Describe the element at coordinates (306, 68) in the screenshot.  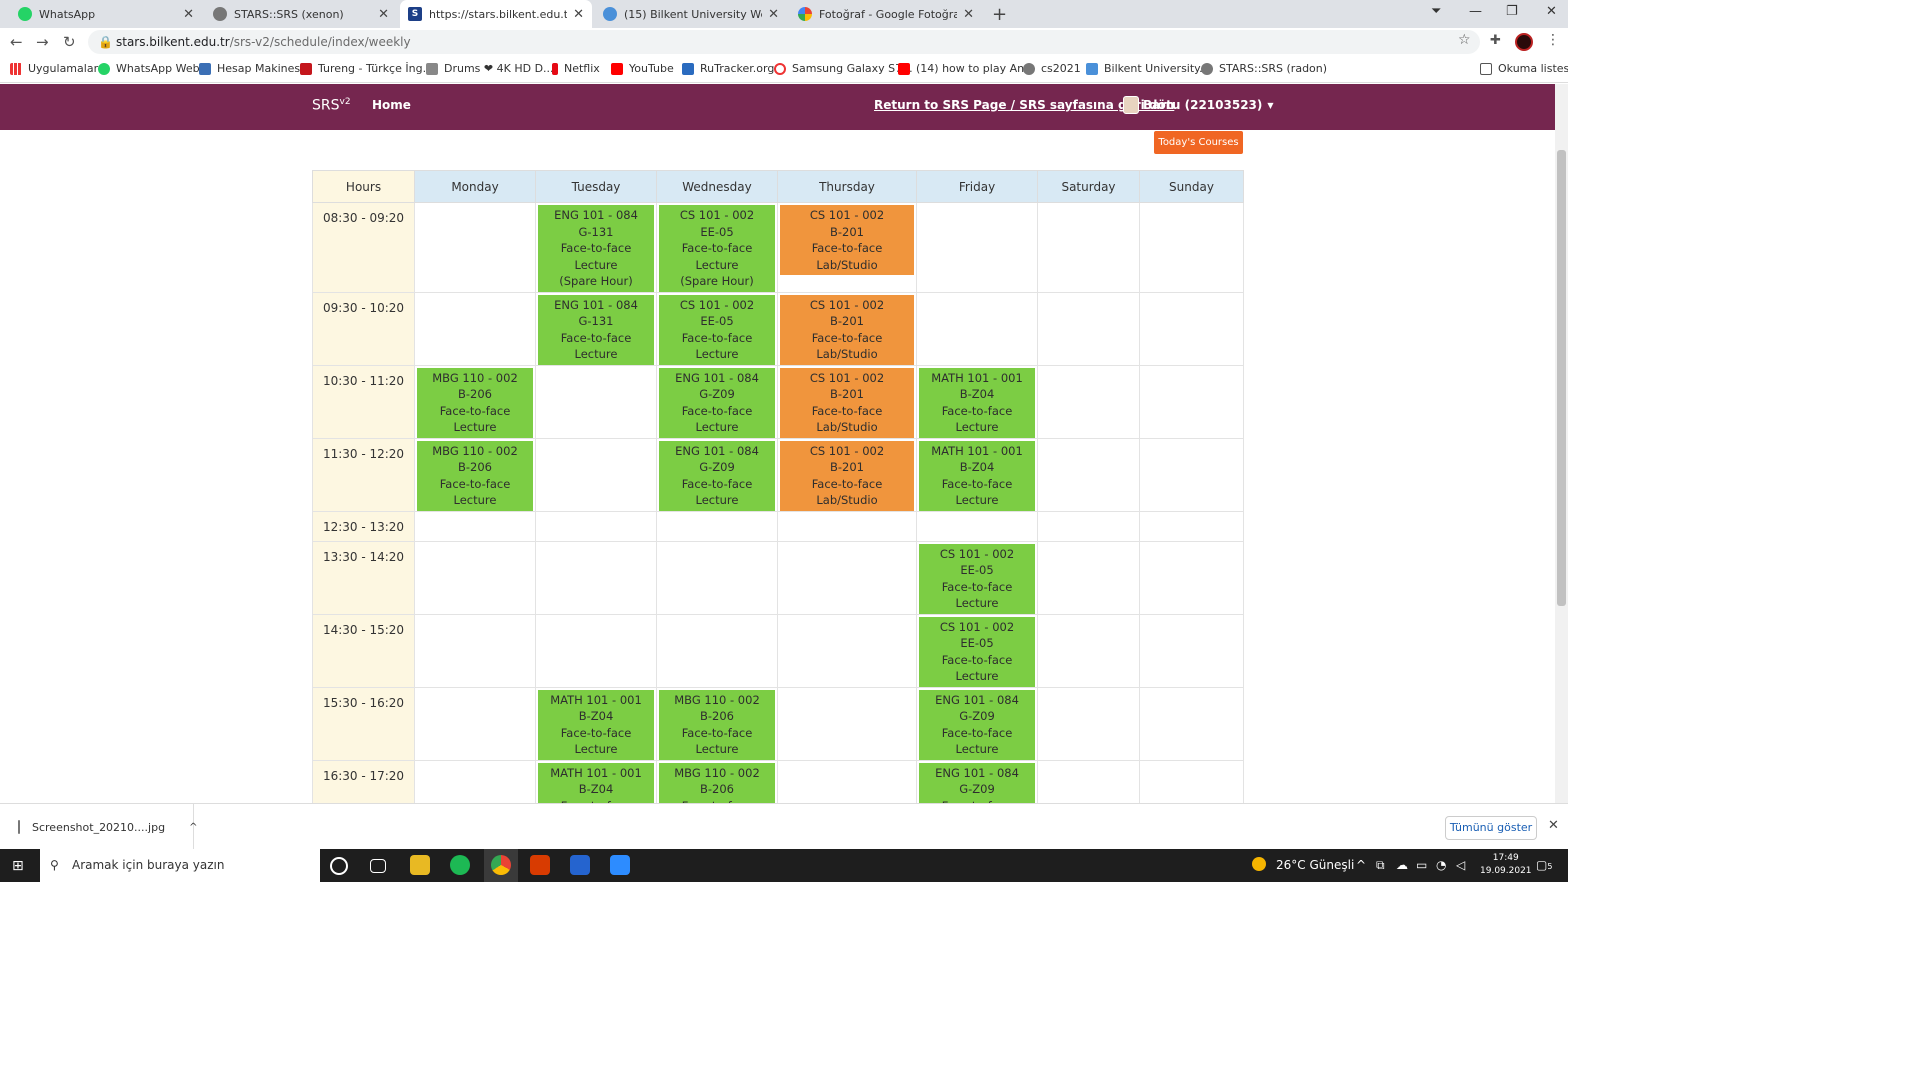
I see `tureng-icon` at that location.